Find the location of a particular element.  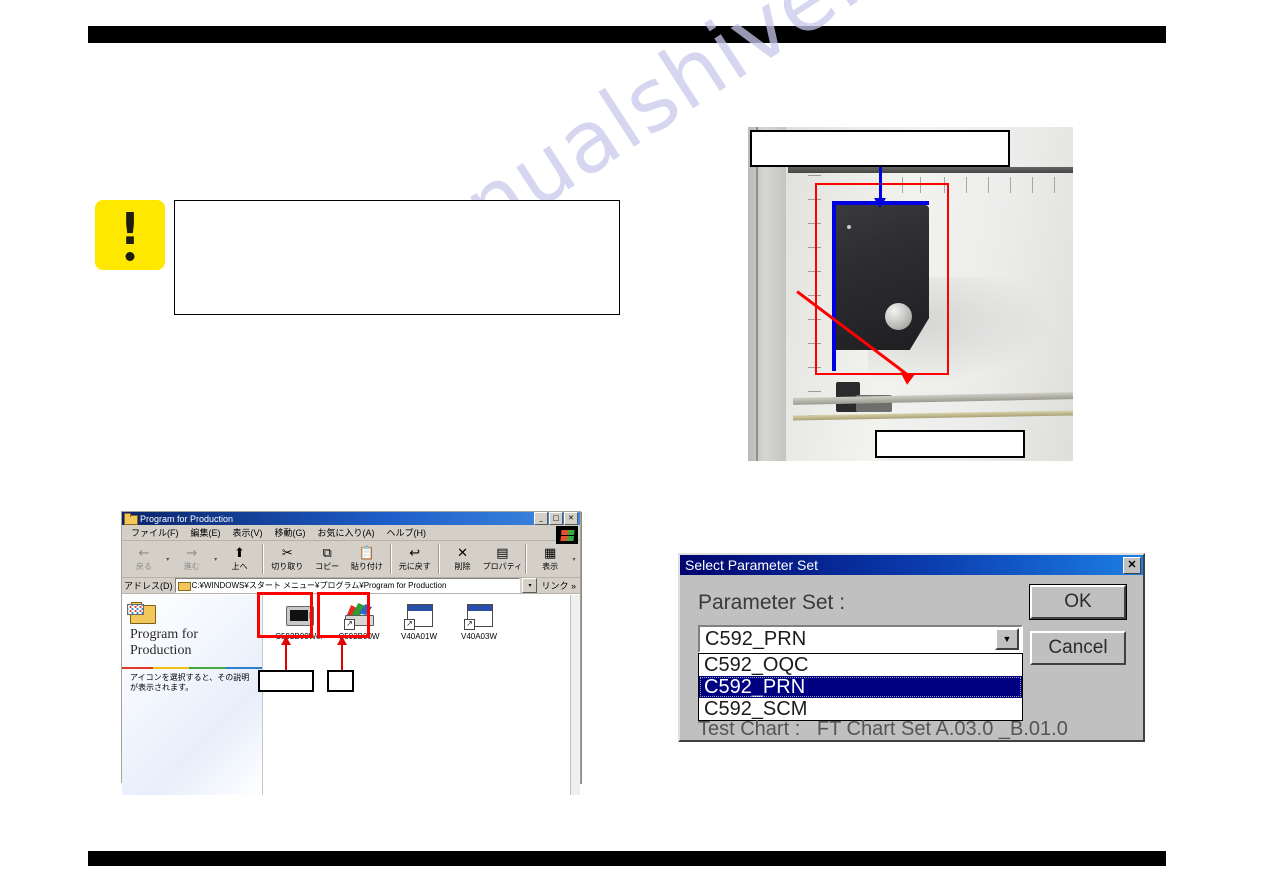

toolbar-views-label: 表示 is located at coordinates (550, 566).